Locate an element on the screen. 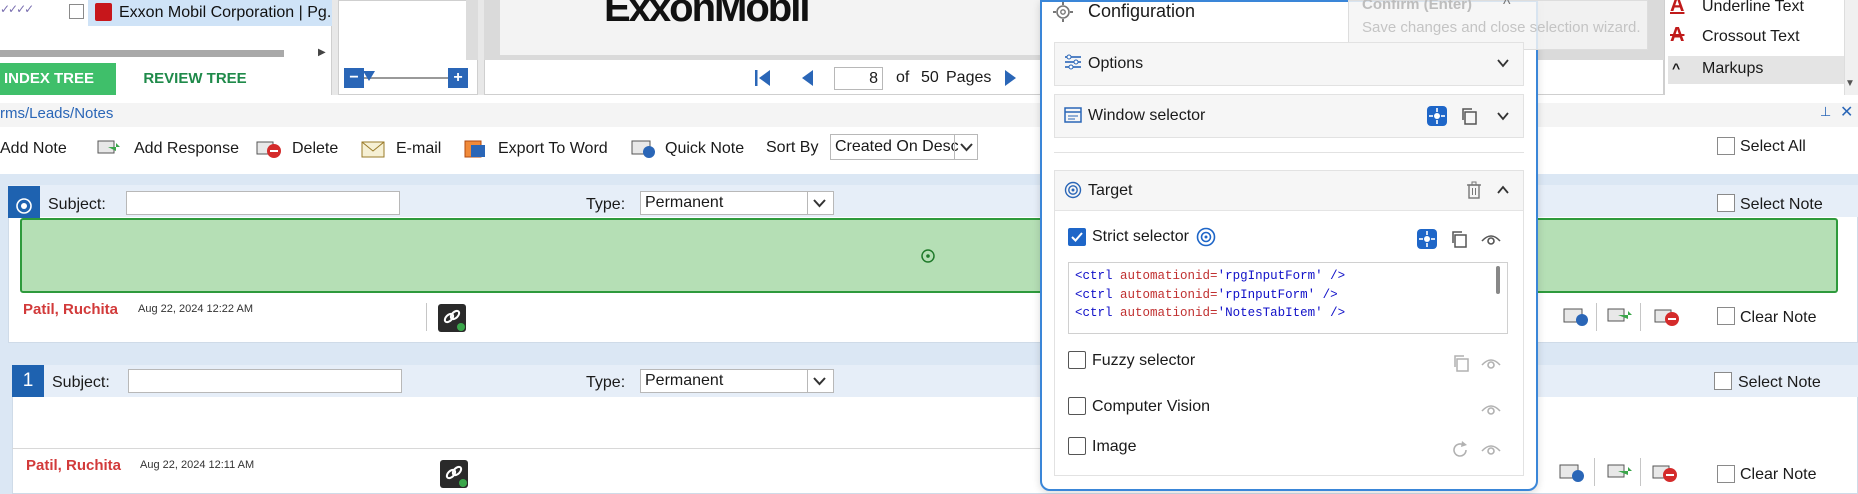 The width and height of the screenshot is (1858, 494). thumbnail-scrollbar is located at coordinates (472, 30).